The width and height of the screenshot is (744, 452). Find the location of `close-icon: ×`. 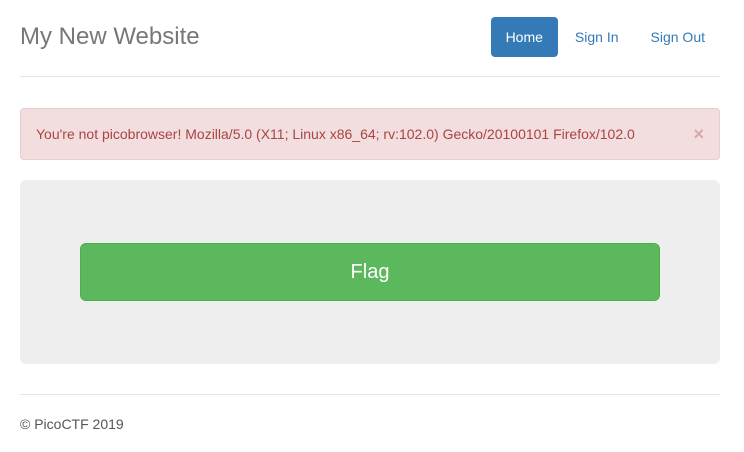

close-icon: × is located at coordinates (698, 134).